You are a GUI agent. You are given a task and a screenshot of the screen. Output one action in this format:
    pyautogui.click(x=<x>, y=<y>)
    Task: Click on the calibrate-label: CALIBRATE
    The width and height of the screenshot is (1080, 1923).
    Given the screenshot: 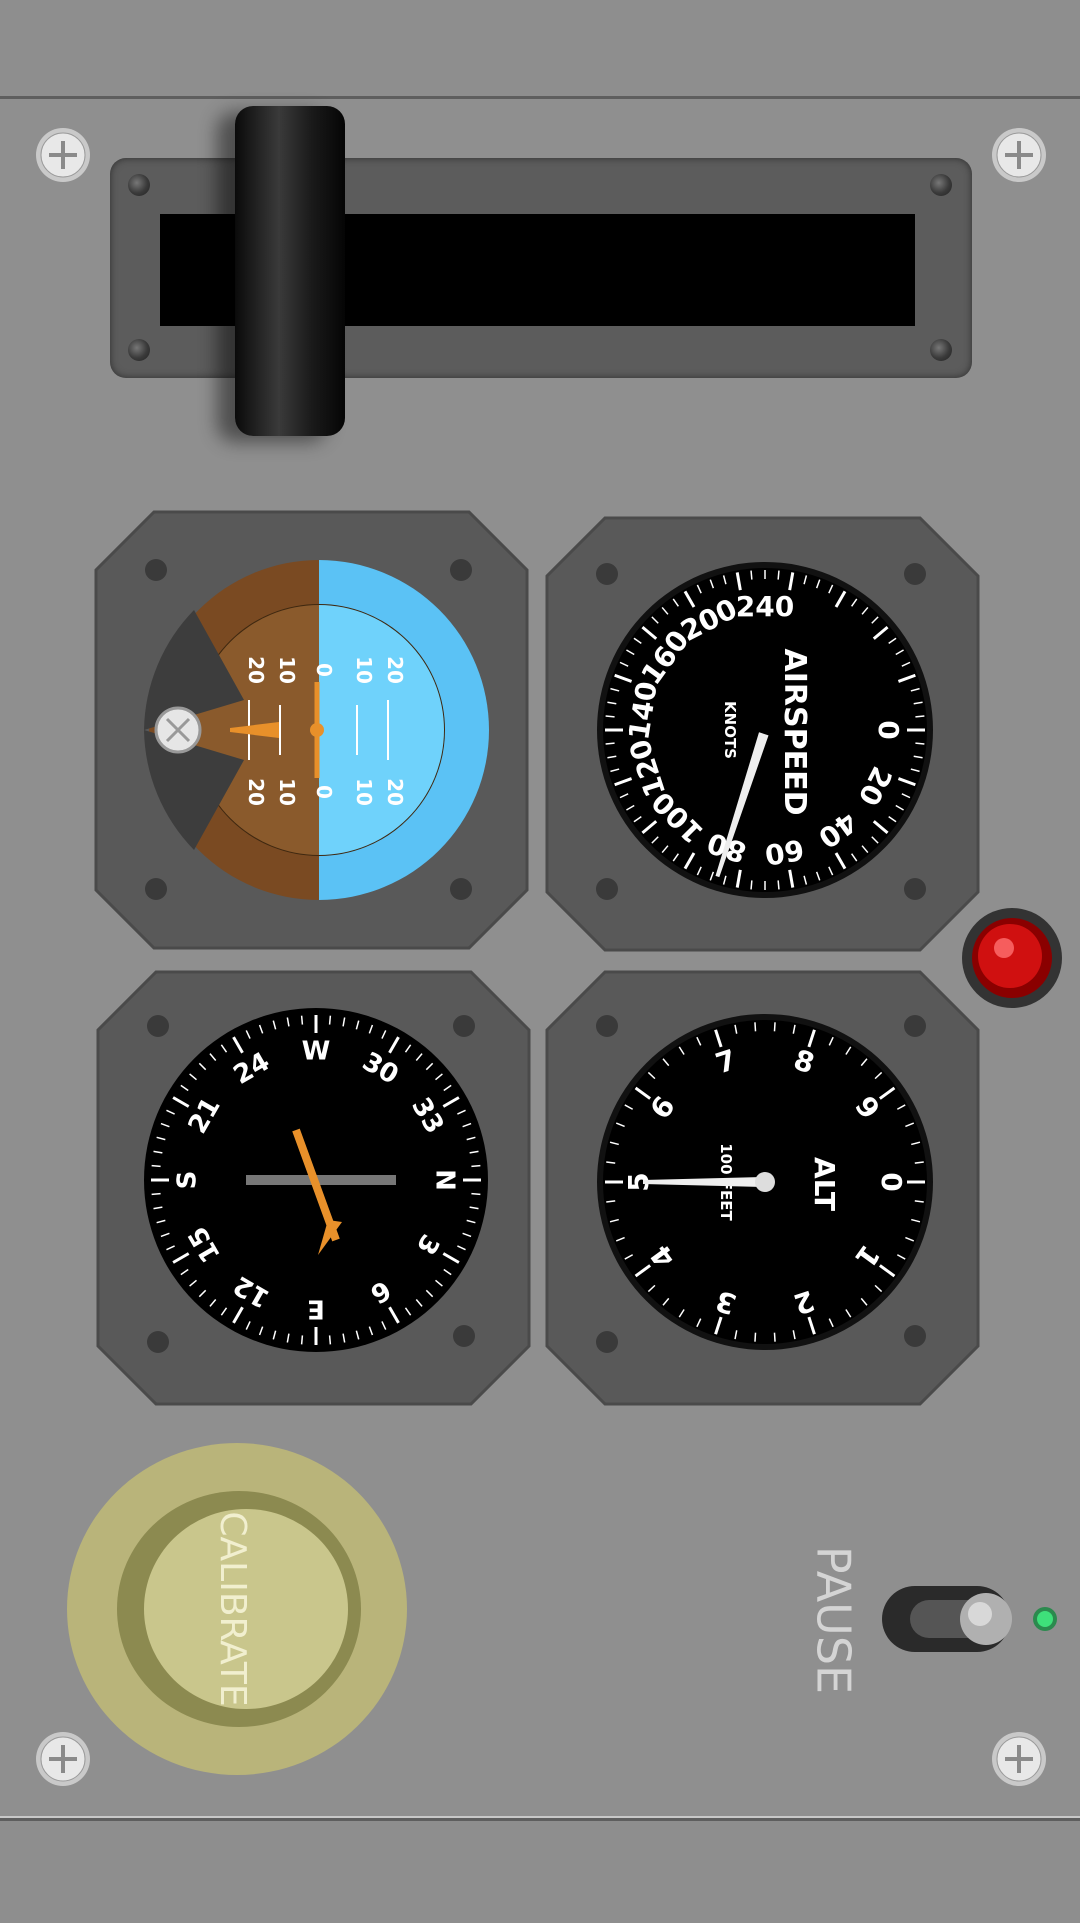 What is the action you would take?
    pyautogui.click(x=232, y=1608)
    